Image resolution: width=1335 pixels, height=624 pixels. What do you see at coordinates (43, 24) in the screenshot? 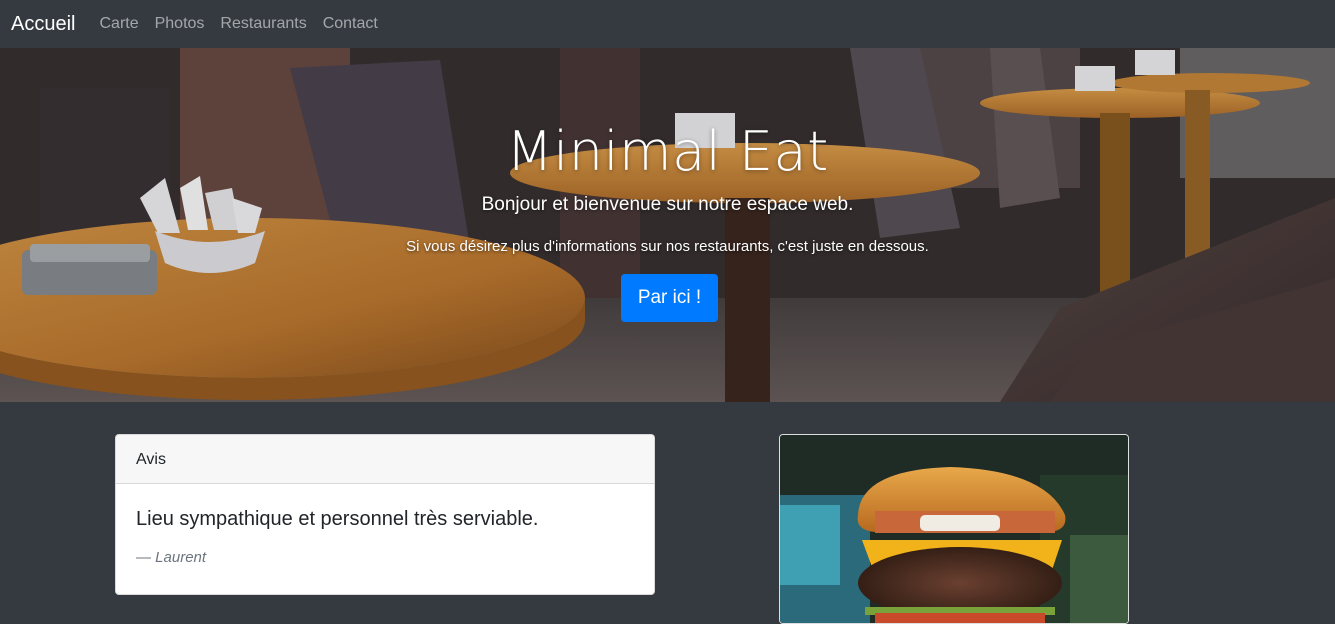
I see `brand-link-home: Accueil` at bounding box center [43, 24].